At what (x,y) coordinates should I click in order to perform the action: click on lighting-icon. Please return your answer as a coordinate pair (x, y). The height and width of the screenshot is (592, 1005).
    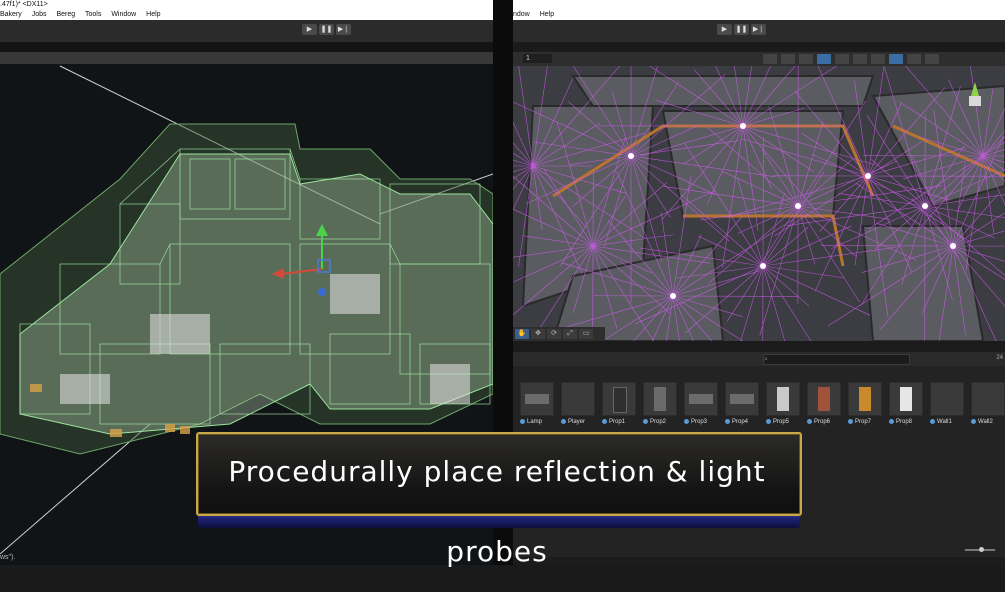
    Looking at the image, I should click on (788, 59).